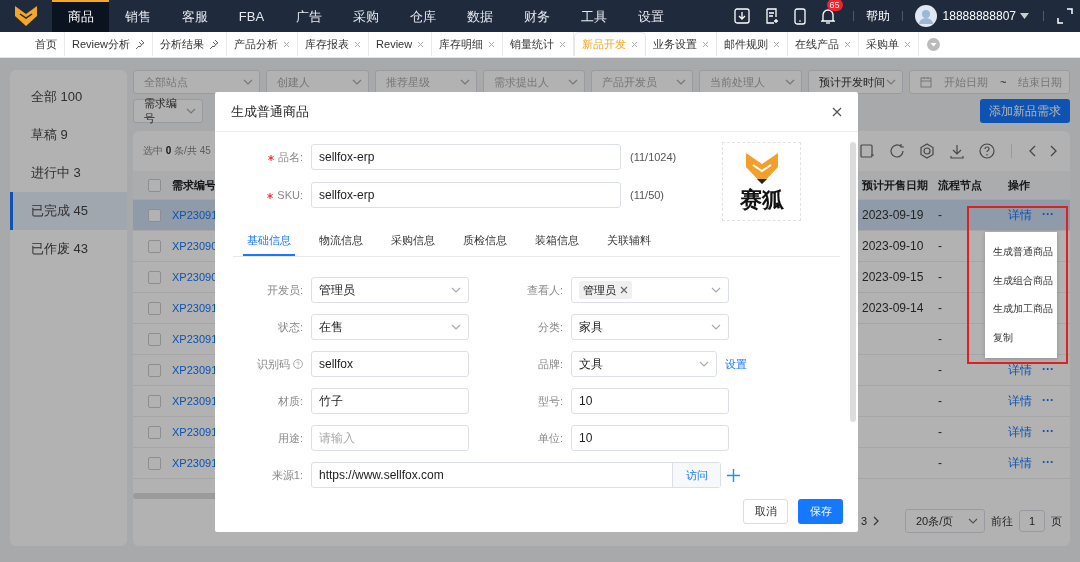 The image size is (1080, 562). I want to click on page-tab: 首页, so click(46, 44).